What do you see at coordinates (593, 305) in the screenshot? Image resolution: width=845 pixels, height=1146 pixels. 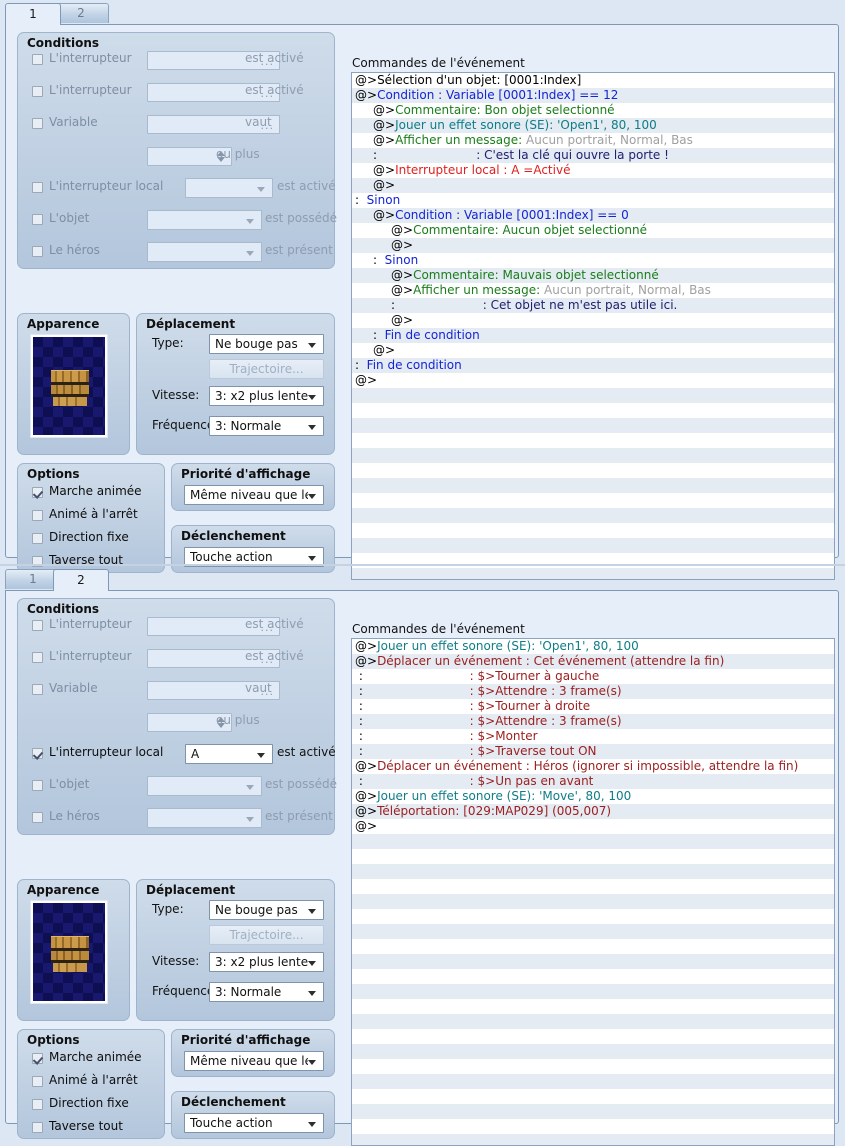 I see `command-line: : : Cet objet ne m'est pas utile ici.` at bounding box center [593, 305].